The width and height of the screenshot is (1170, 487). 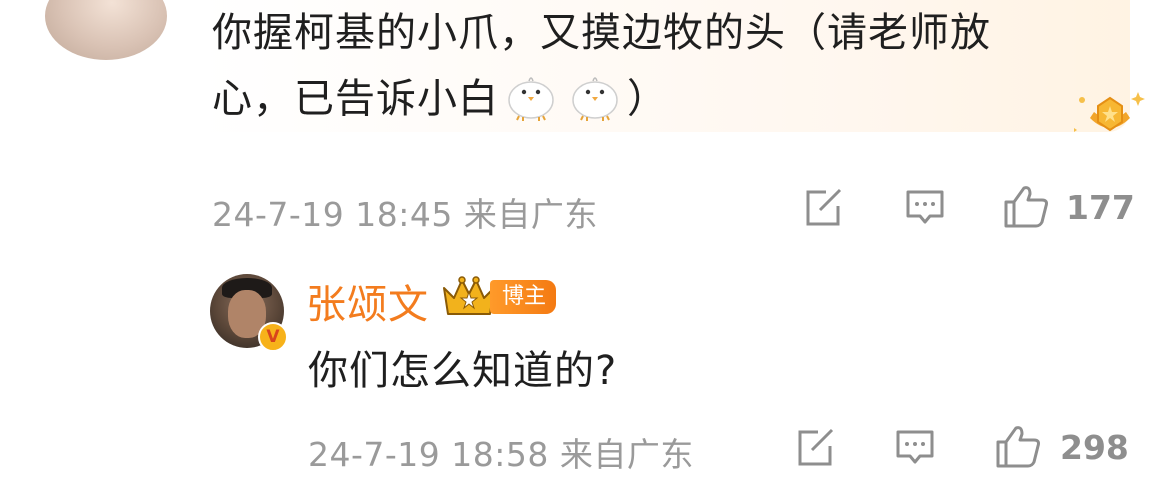 I want to click on reply-timestamp: 24-7-19 18:58 来自广东, so click(x=501, y=454).